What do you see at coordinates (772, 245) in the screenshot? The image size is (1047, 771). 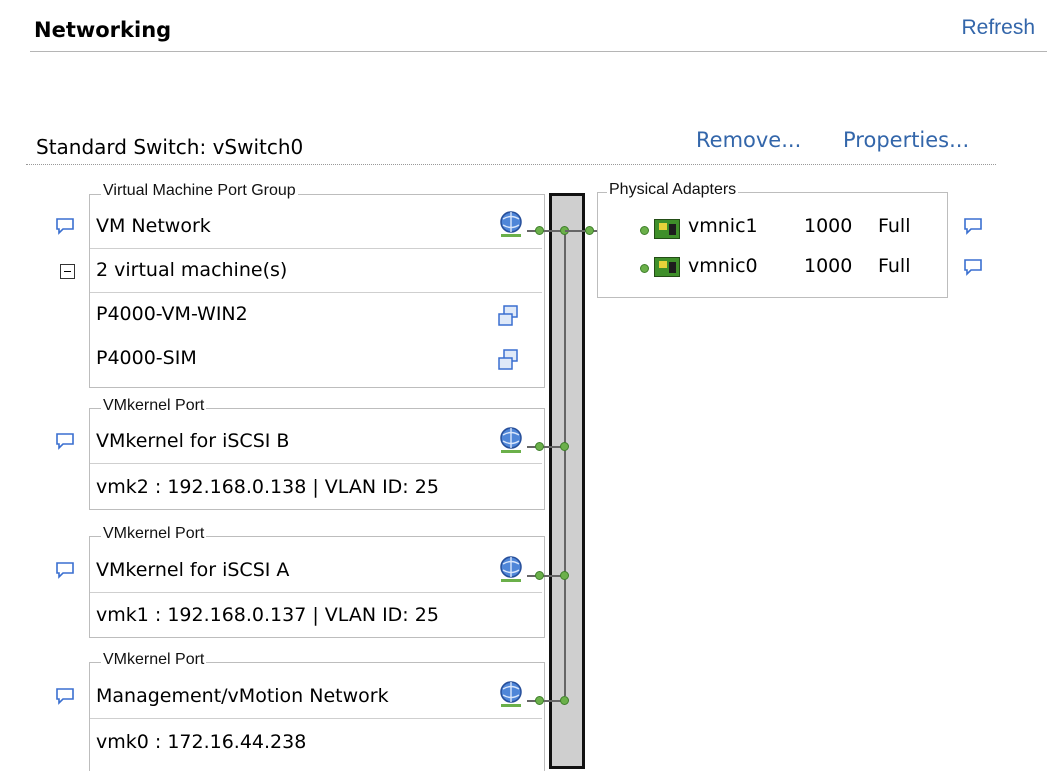 I see `physical-adapters-box` at bounding box center [772, 245].